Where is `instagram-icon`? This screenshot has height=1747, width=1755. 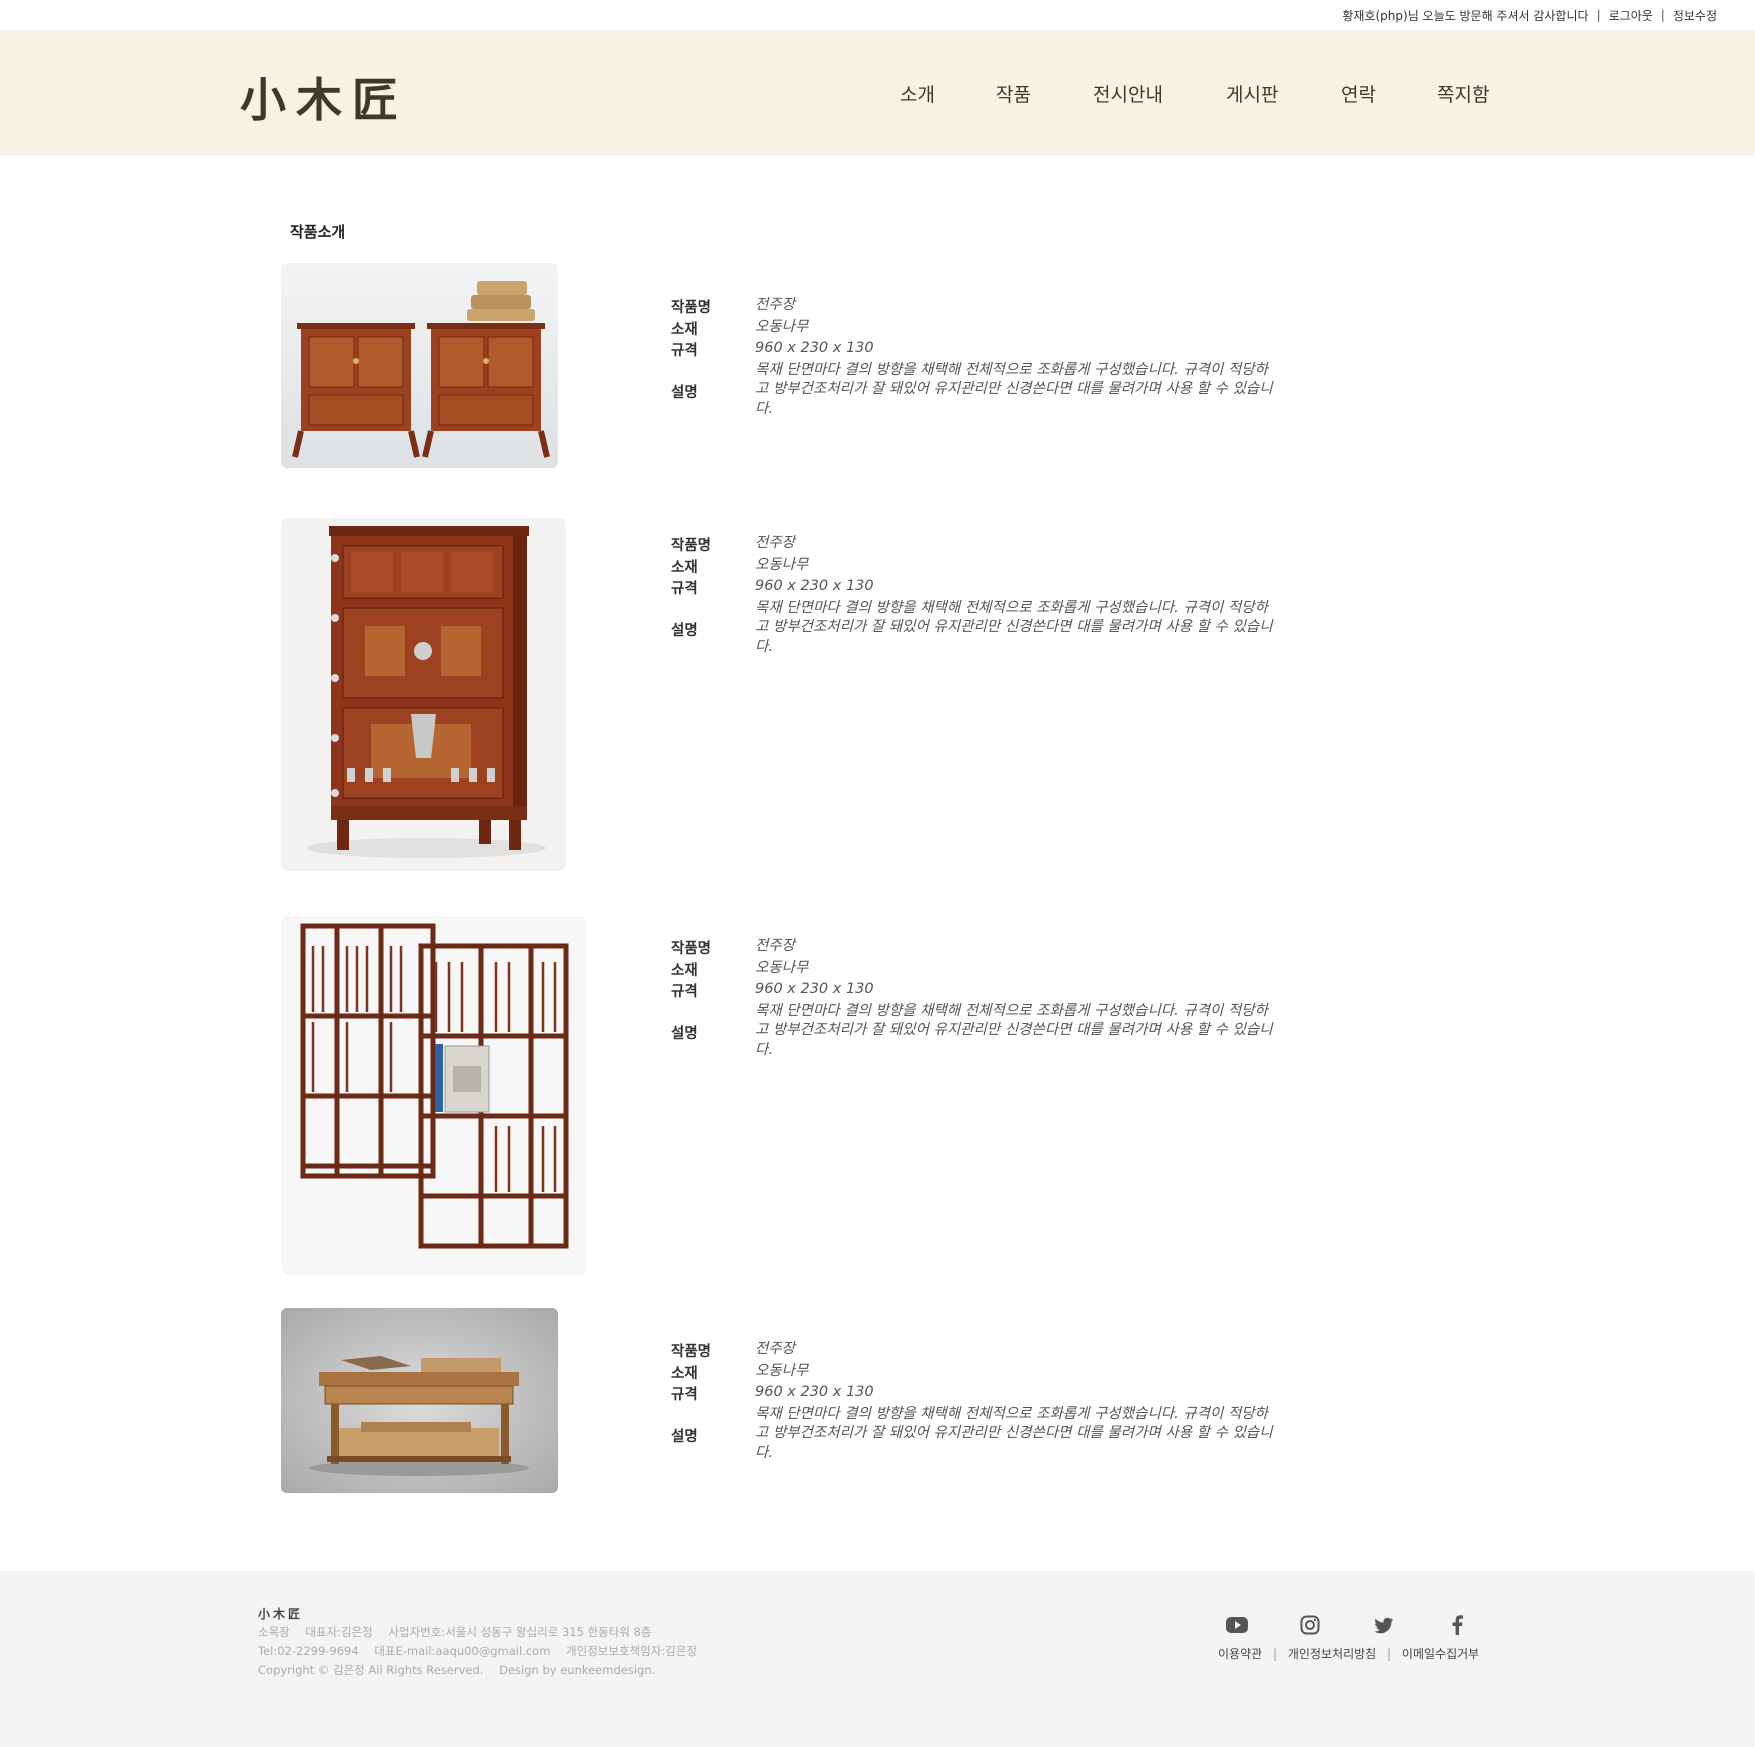
instagram-icon is located at coordinates (1310, 1625).